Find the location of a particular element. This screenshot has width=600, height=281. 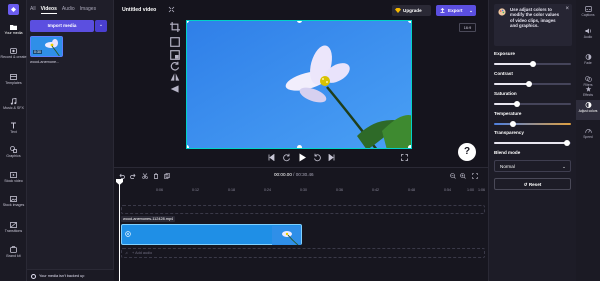

play-icon is located at coordinates (302, 157).